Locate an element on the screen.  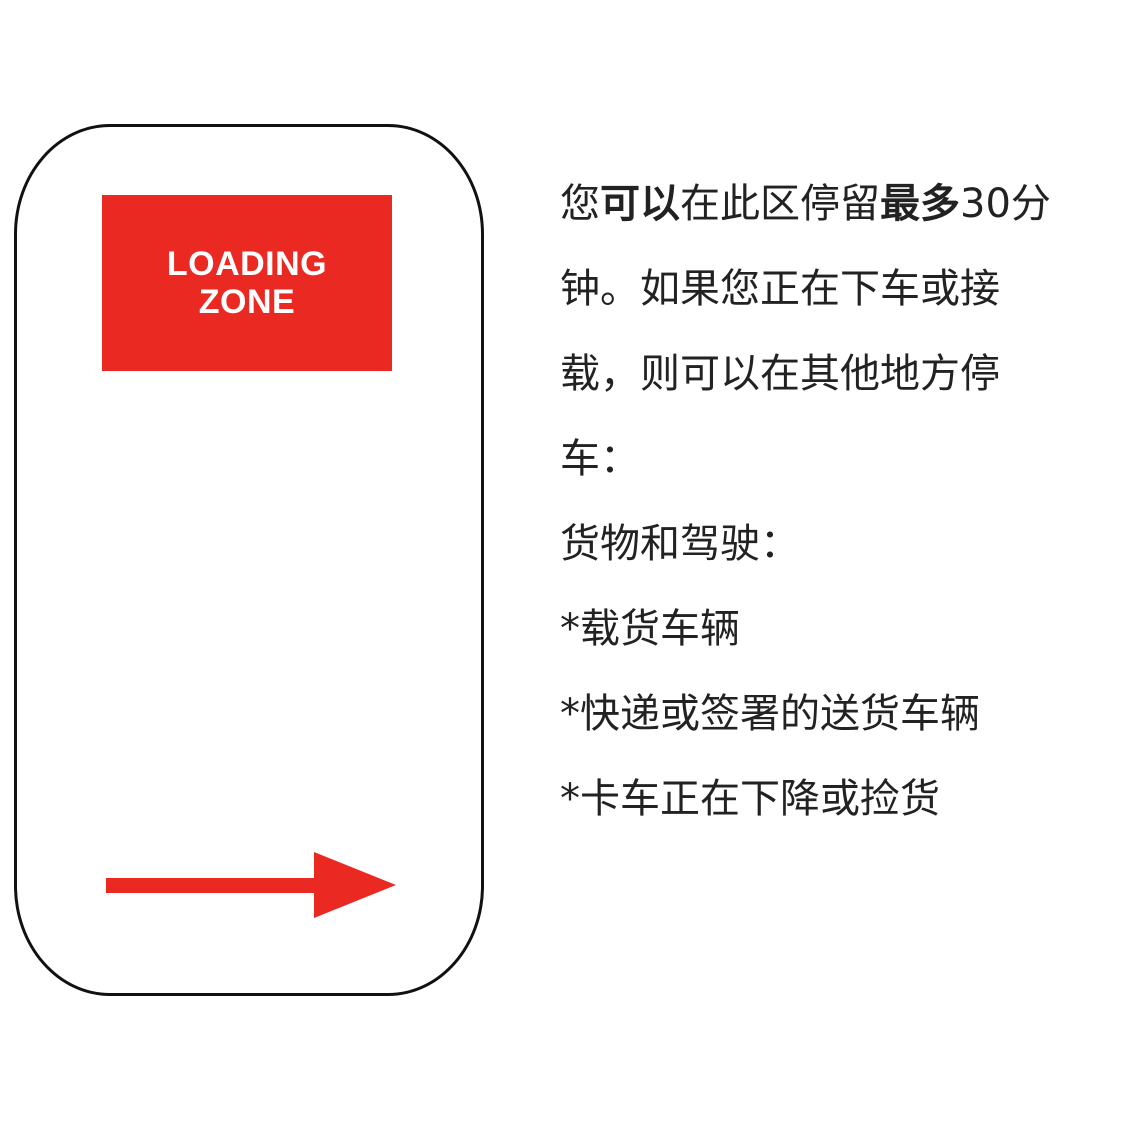
rules-line-2: 钟。如果您正在下车或接 is located at coordinates (780, 289).